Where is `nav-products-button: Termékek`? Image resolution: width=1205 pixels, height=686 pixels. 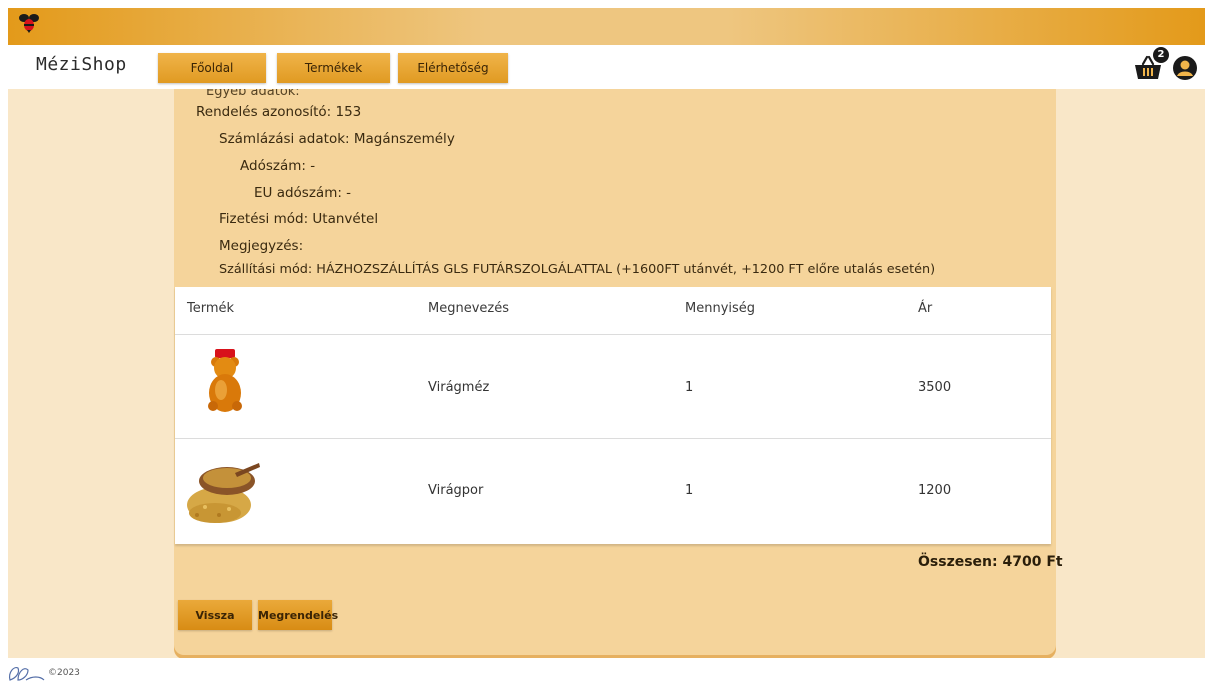 nav-products-button: Termékek is located at coordinates (333, 68).